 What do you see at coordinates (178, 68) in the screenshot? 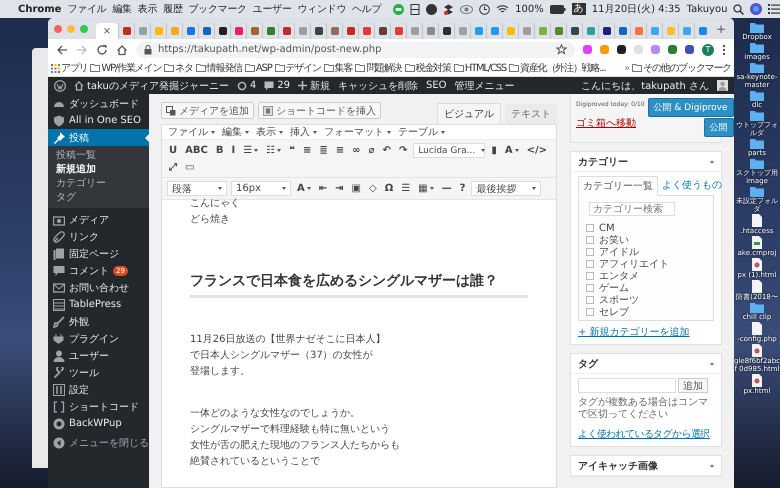
I see `bookmark-folder: ネタ` at bounding box center [178, 68].